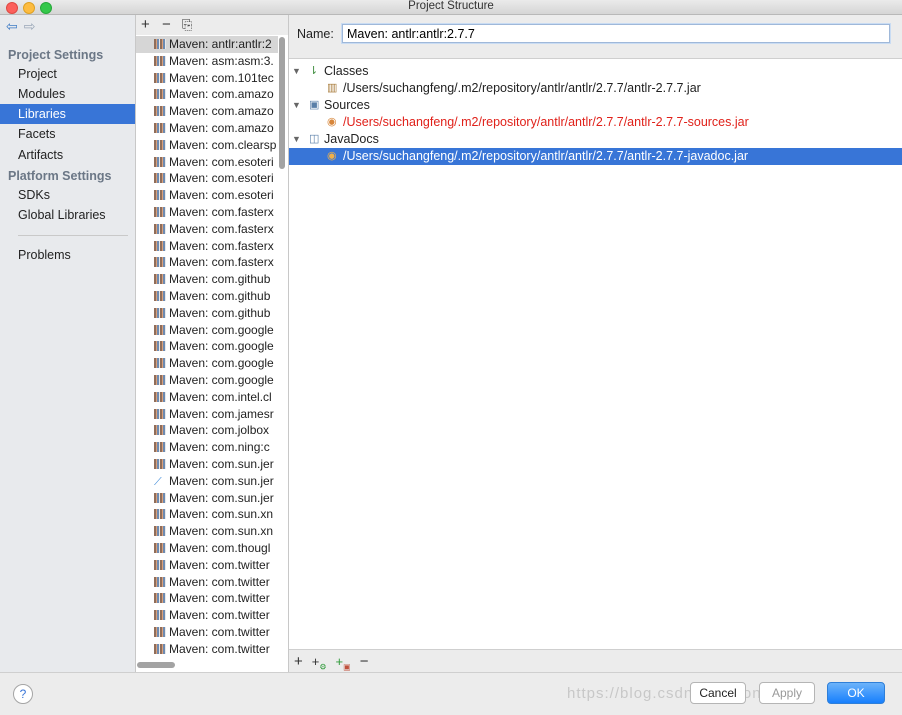 Image resolution: width=902 pixels, height=715 pixels. I want to click on zoom-window-button, so click(46, 8).